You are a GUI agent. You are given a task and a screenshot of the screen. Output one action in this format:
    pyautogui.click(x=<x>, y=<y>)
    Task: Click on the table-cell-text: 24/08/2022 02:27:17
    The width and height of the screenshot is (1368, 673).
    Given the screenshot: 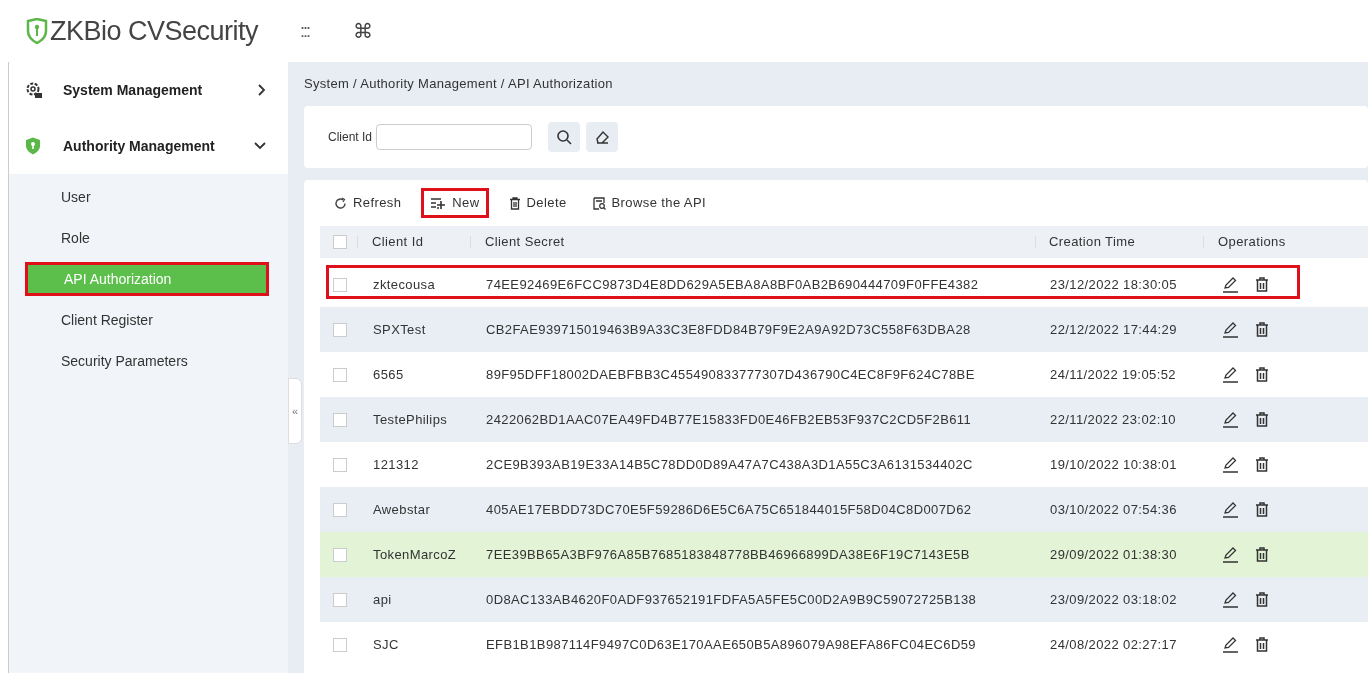 What is the action you would take?
    pyautogui.click(x=1114, y=644)
    